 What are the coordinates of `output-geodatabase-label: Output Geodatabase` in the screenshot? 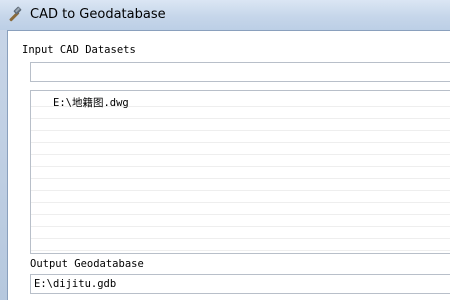 It's located at (87, 264).